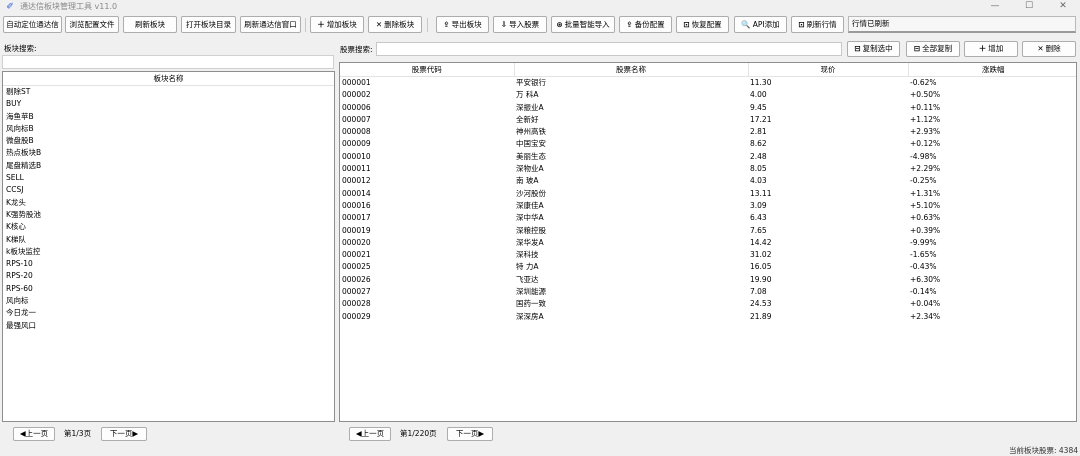  What do you see at coordinates (995, 6) in the screenshot?
I see `minimize-button: —` at bounding box center [995, 6].